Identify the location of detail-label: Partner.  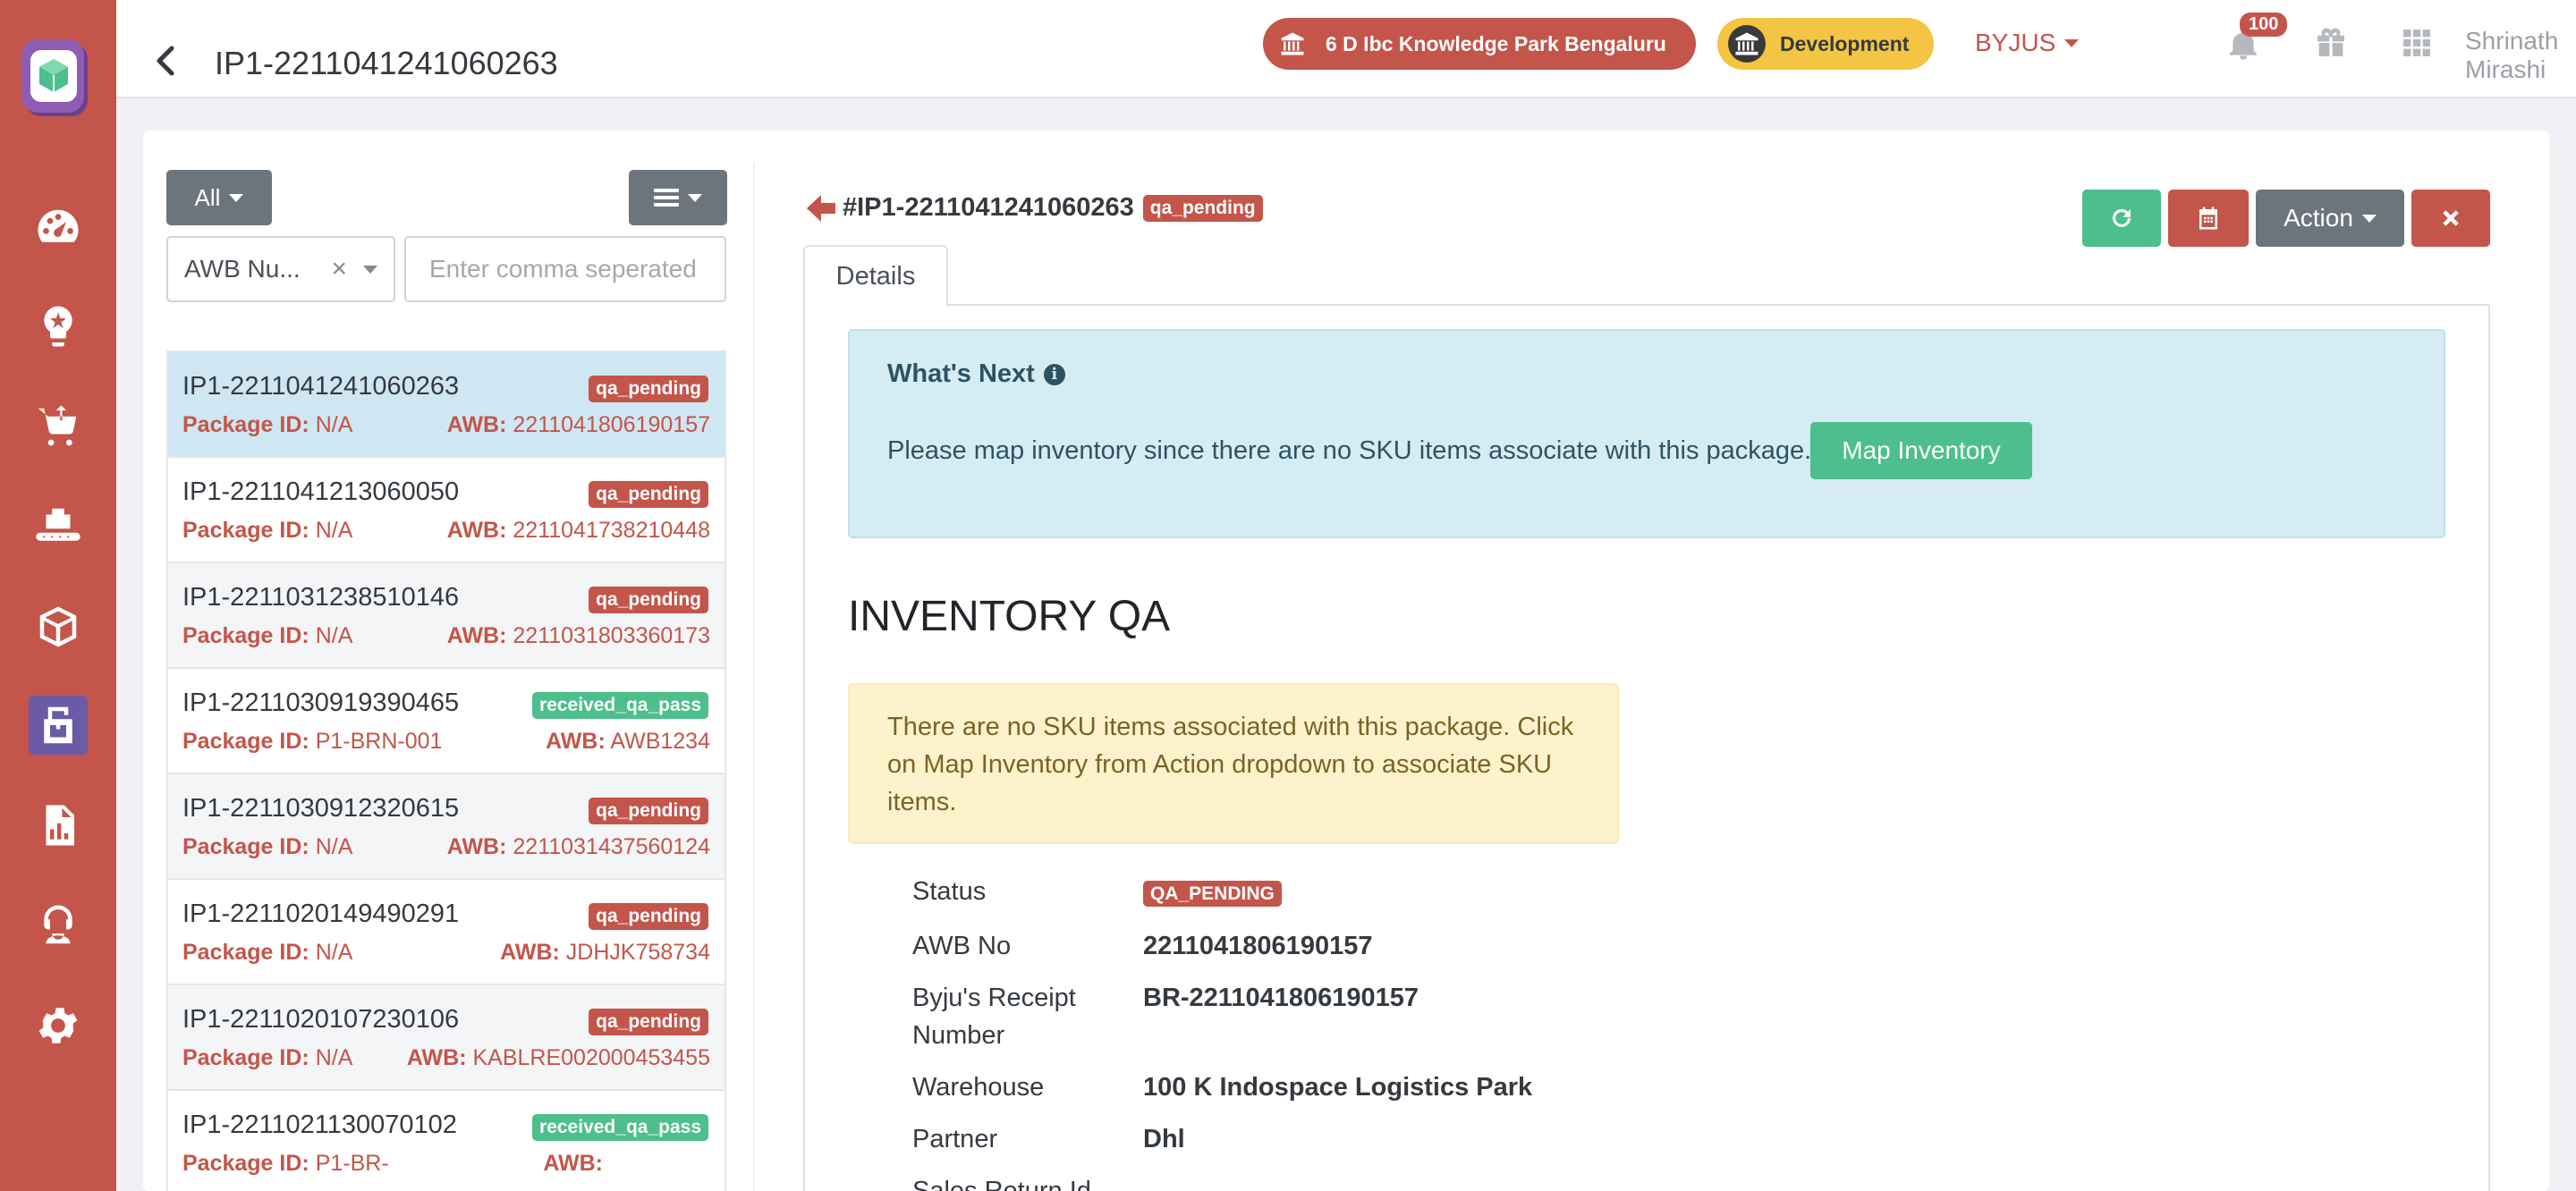
(955, 1139).